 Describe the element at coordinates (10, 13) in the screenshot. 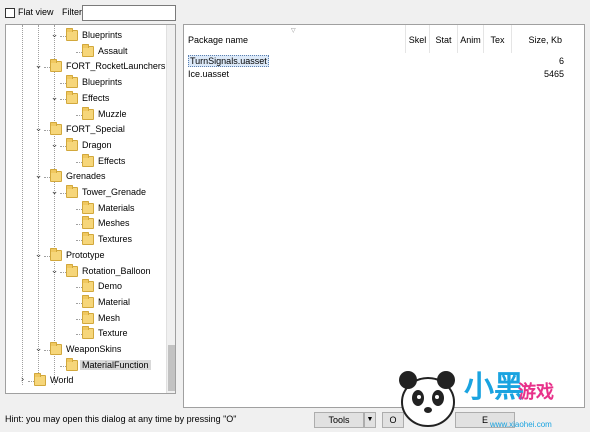

I see `flat-view-checkbox` at that location.